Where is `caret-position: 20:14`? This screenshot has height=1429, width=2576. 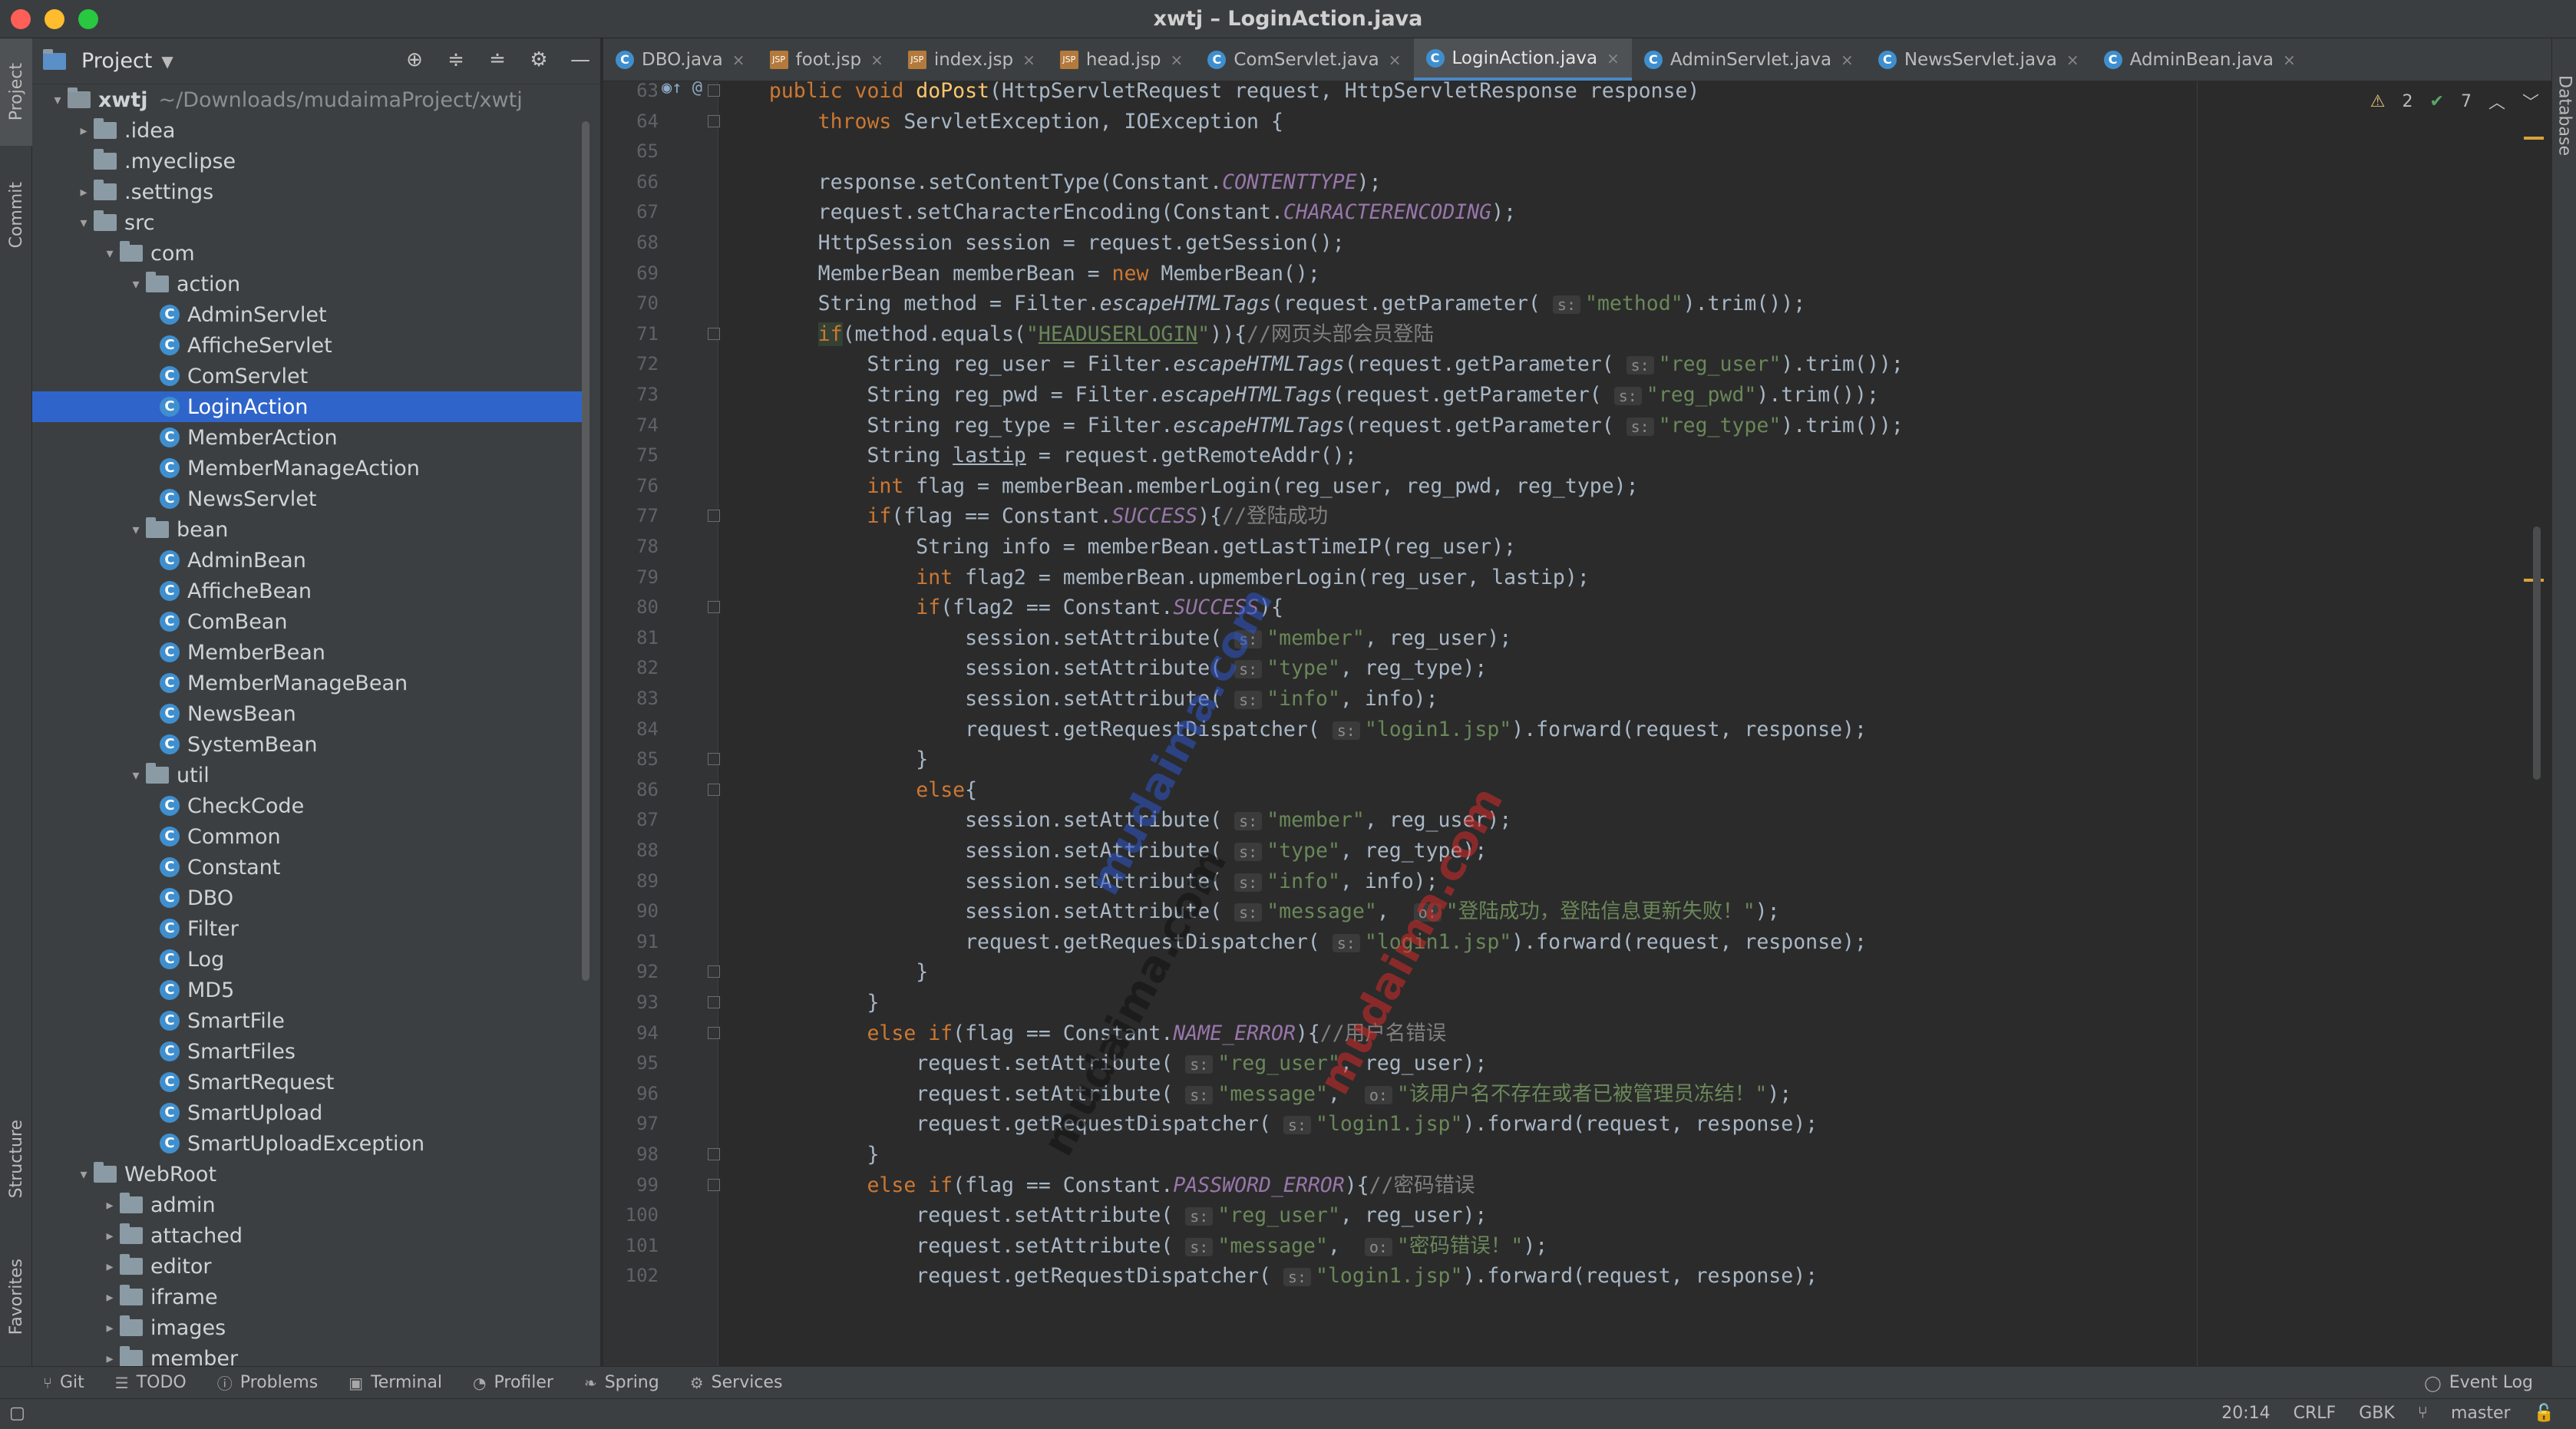
caret-position: 20:14 is located at coordinates (2245, 1414).